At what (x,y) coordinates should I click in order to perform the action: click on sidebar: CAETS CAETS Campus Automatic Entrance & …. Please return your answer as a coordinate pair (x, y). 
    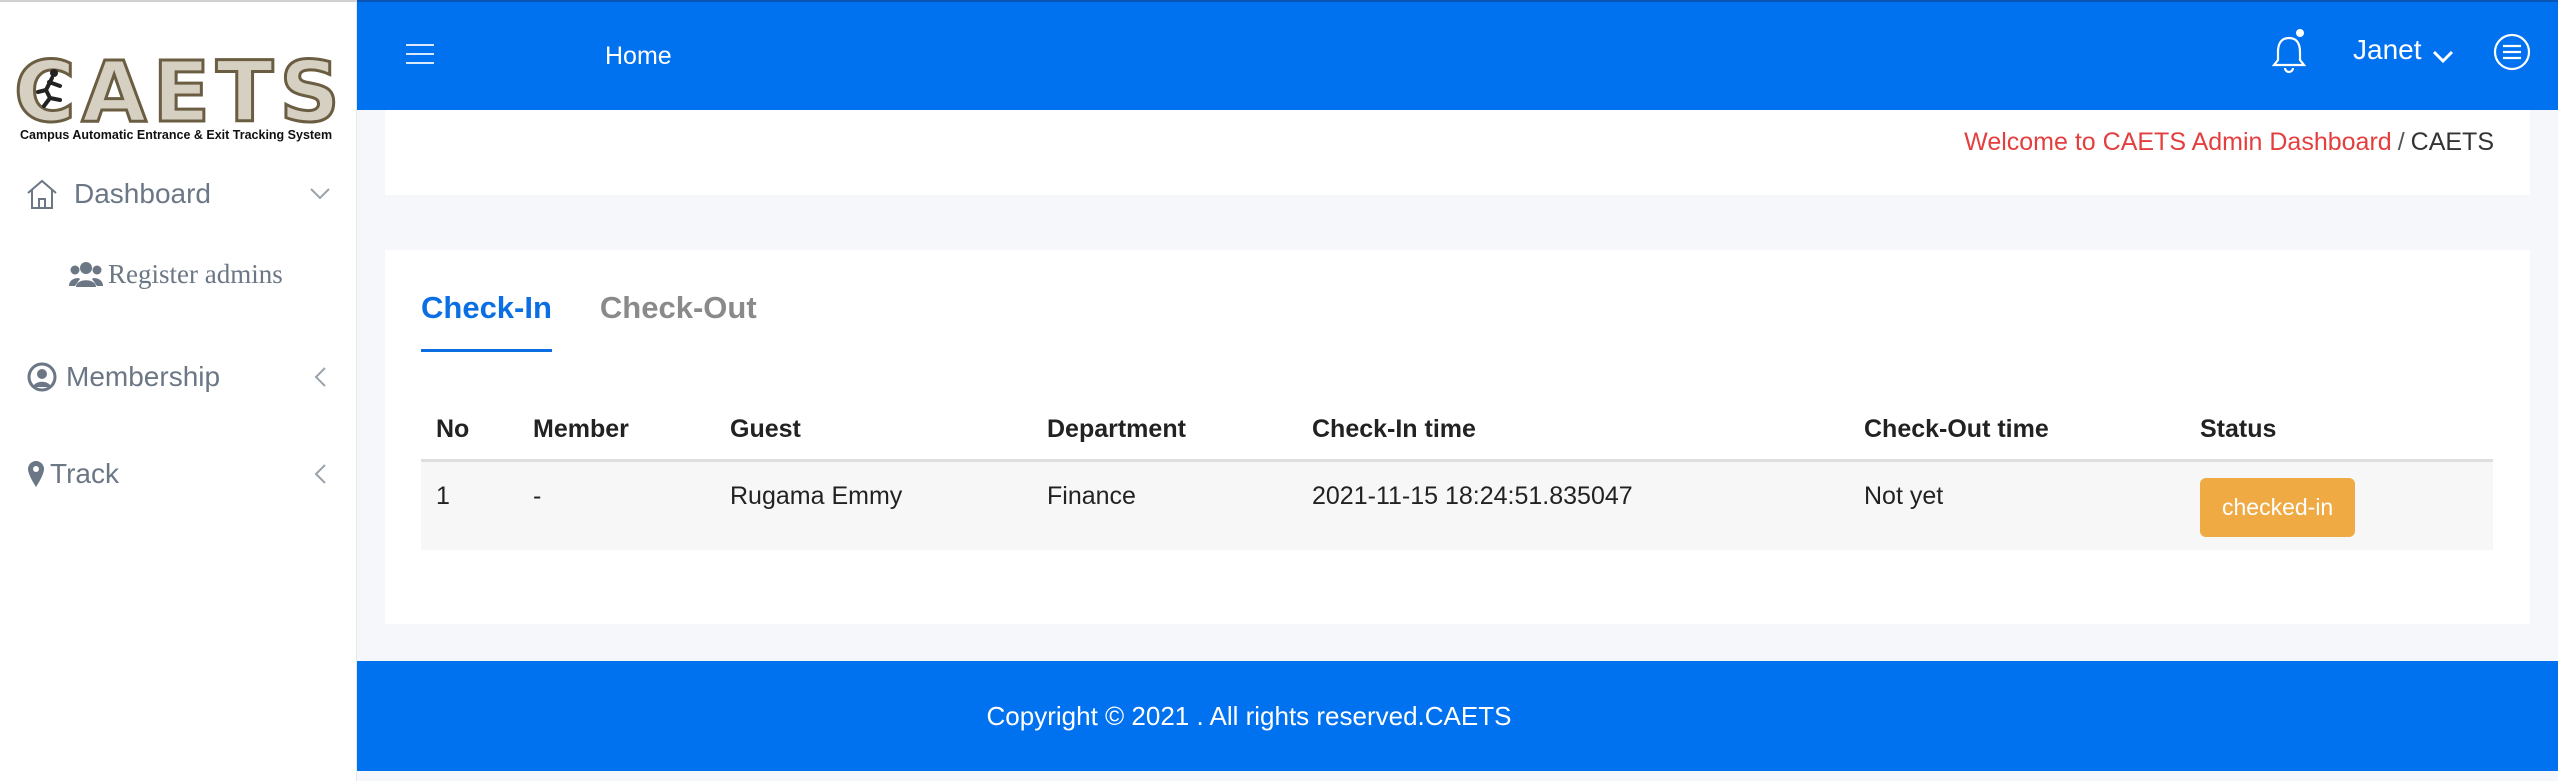
    Looking at the image, I should click on (178, 390).